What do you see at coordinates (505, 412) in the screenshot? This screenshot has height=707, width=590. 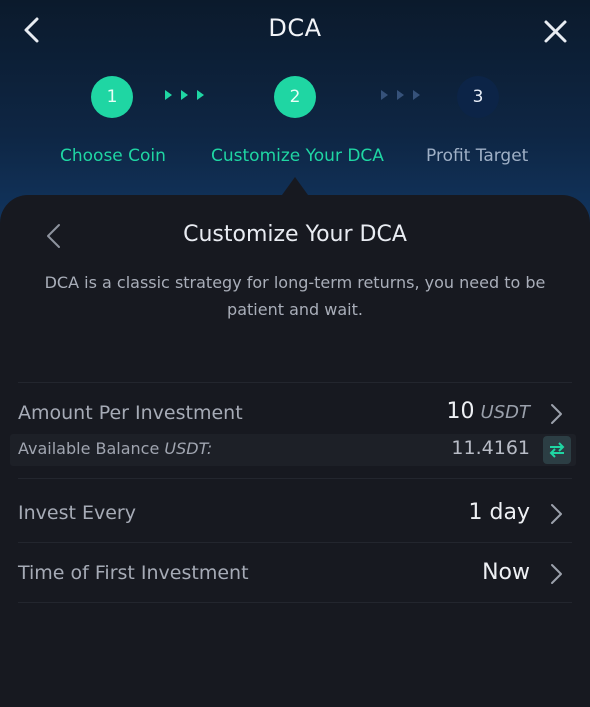 I see `amount-unit: USDT` at bounding box center [505, 412].